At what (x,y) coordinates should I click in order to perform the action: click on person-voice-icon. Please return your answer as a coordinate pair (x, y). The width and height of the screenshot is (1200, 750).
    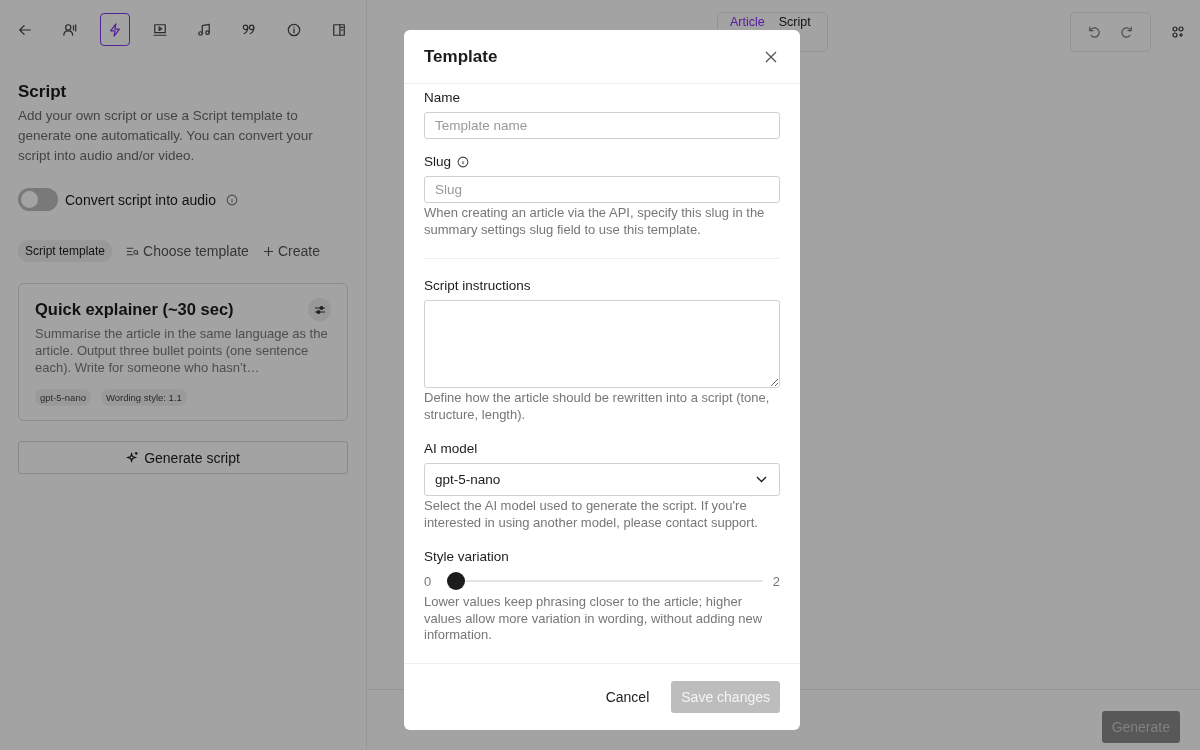
    Looking at the image, I should click on (69, 29).